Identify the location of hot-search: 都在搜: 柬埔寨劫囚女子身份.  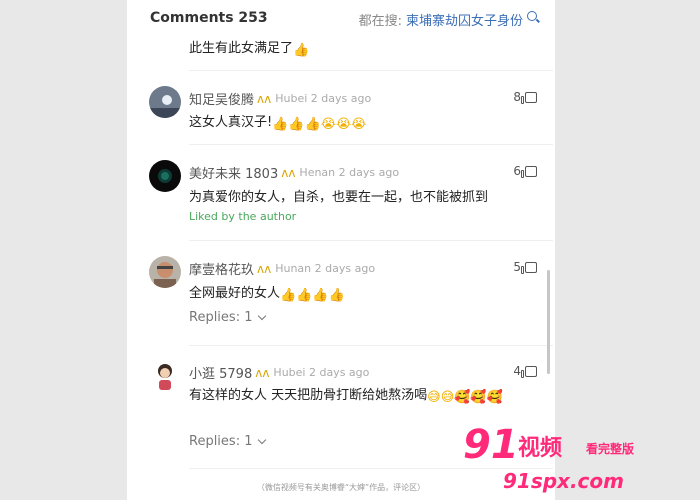
(448, 19).